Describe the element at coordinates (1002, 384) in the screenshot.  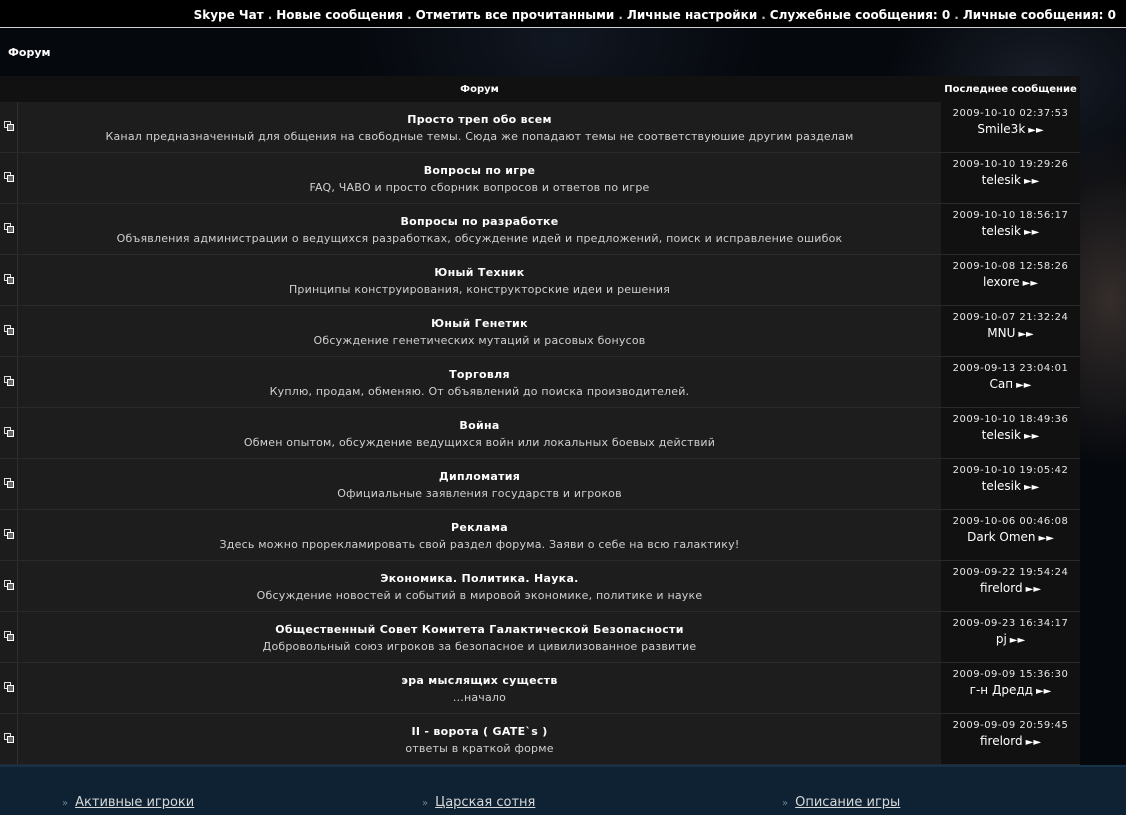
I see `last-post-user-link: Сап` at that location.